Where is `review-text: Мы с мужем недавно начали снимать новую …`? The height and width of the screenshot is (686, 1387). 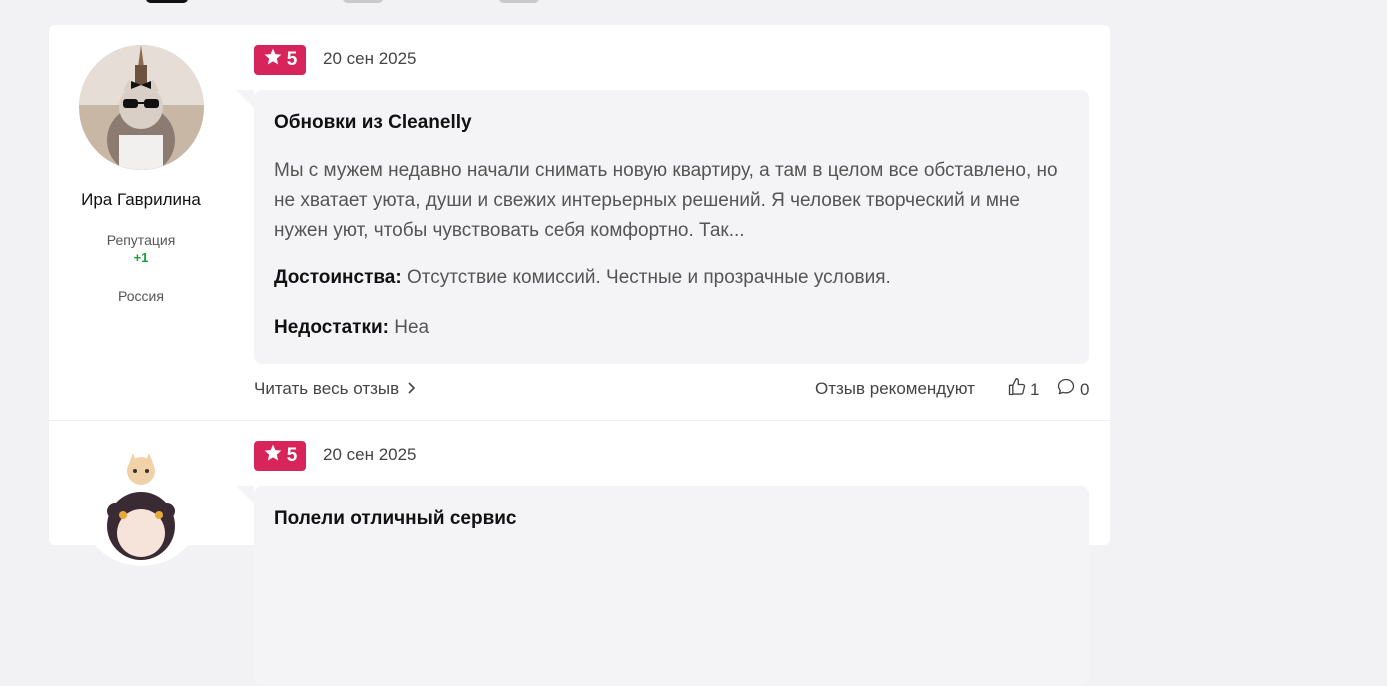 review-text: Мы с мужем недавно начали снимать новую … is located at coordinates (666, 200).